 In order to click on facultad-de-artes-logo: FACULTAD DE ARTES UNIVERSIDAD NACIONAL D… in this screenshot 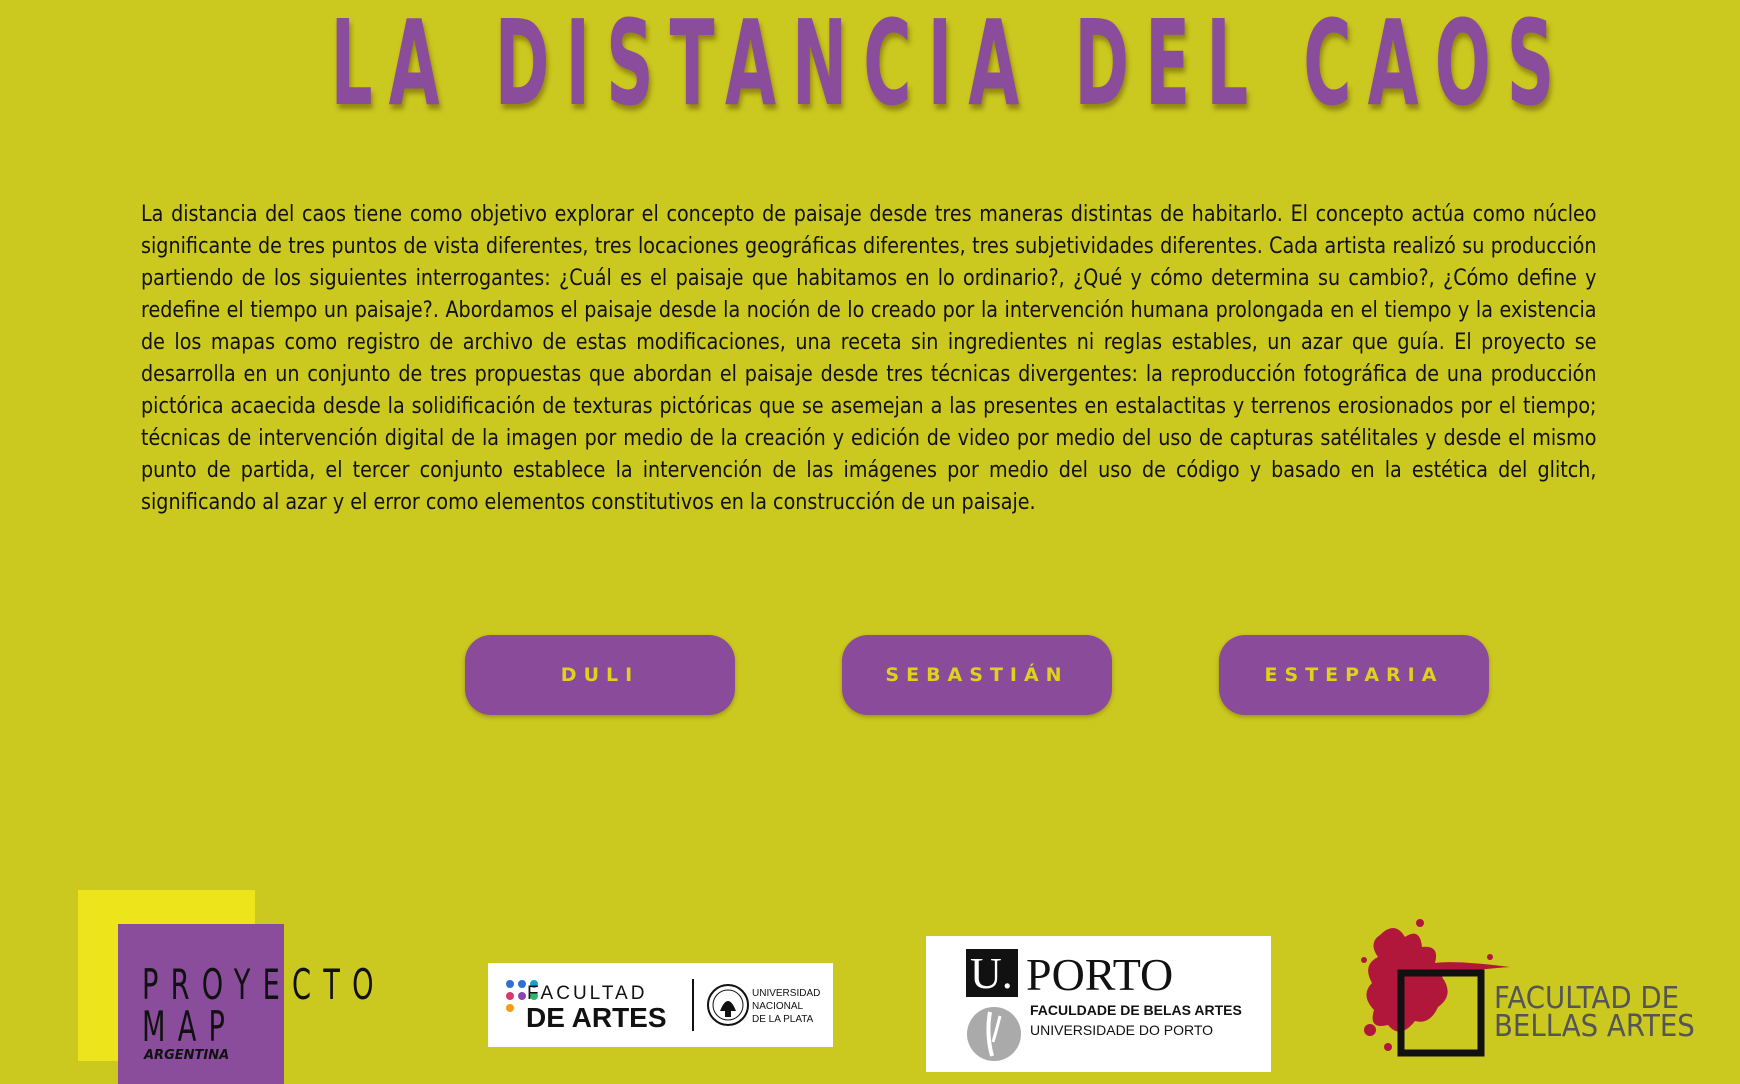, I will do `click(660, 1005)`.